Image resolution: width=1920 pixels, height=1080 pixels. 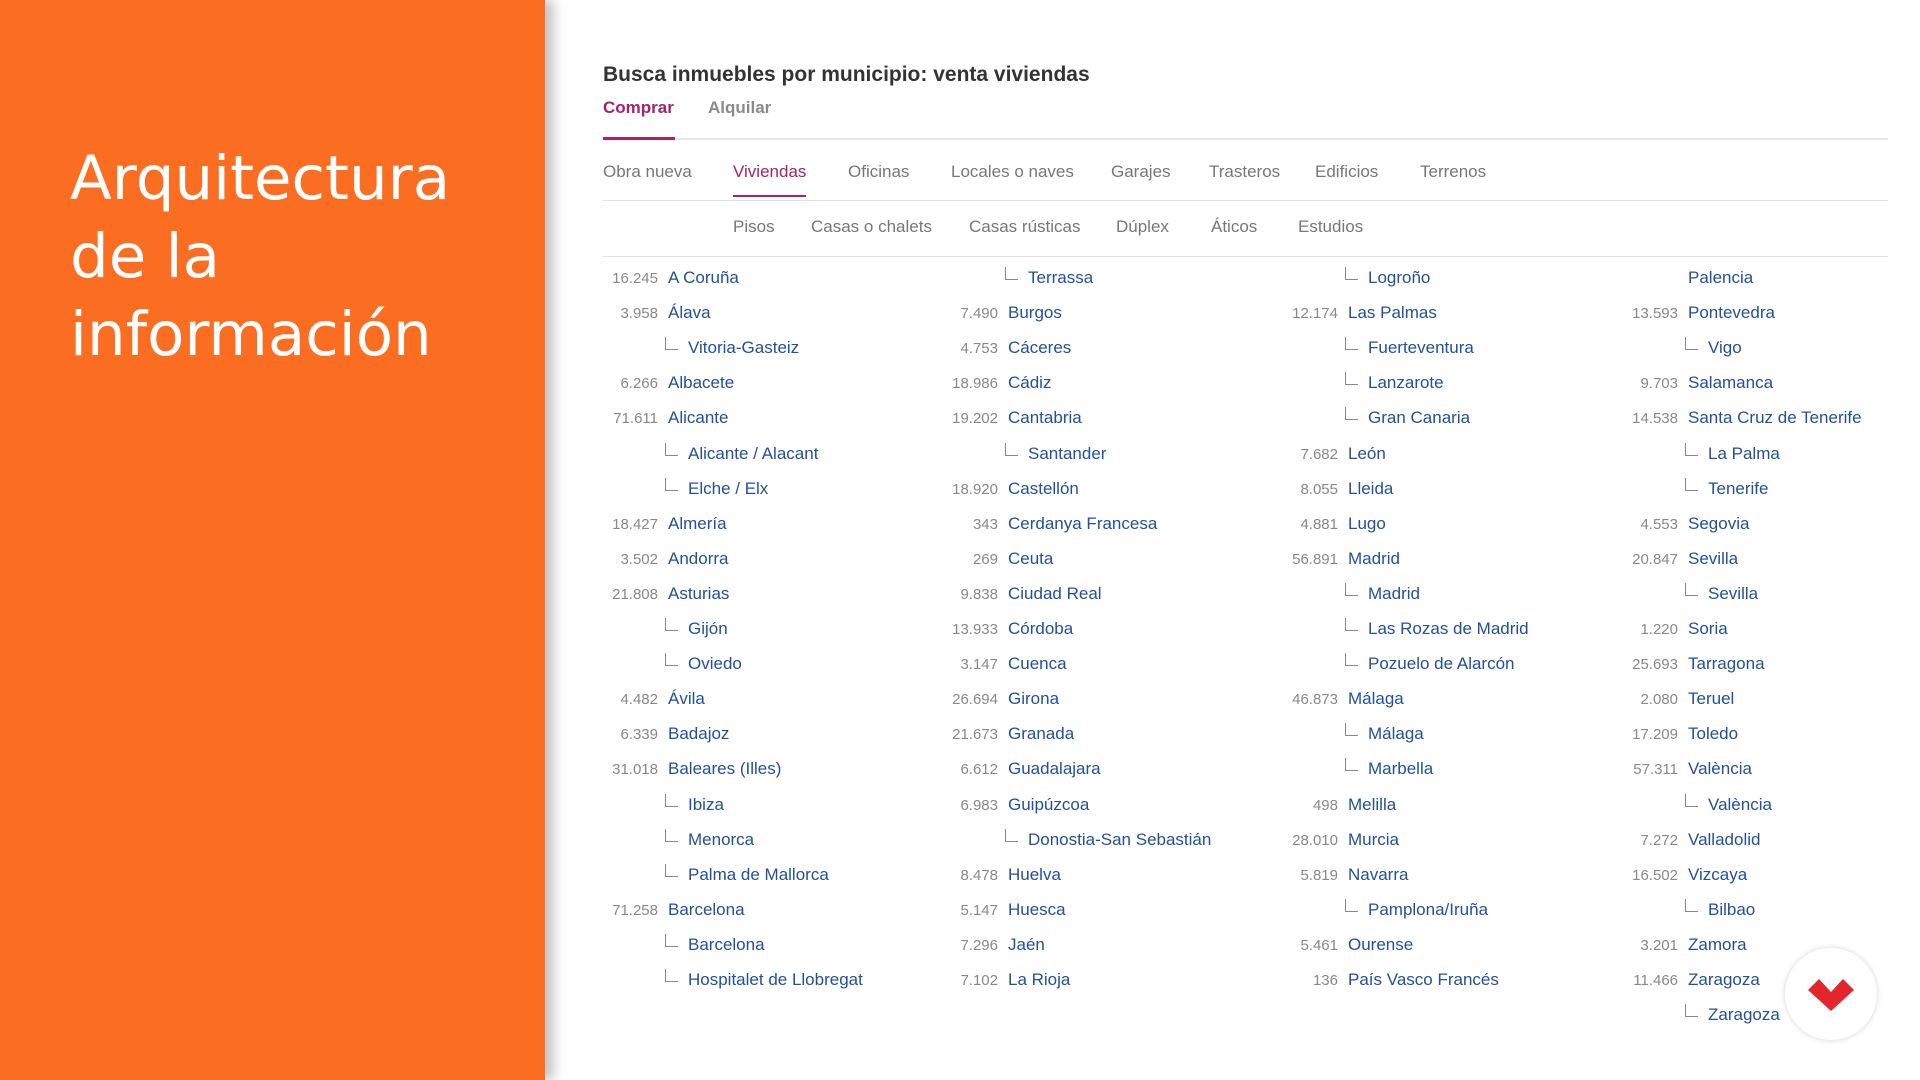 I want to click on location-link-cerdanya-francesa: Cerdanya Francesa, so click(x=1082, y=524).